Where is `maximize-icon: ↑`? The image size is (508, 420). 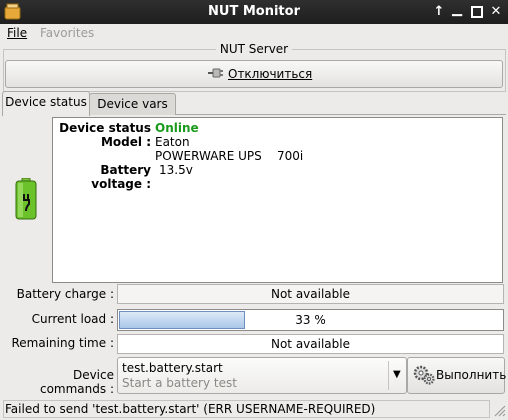 maximize-icon: ↑ is located at coordinates (439, 12).